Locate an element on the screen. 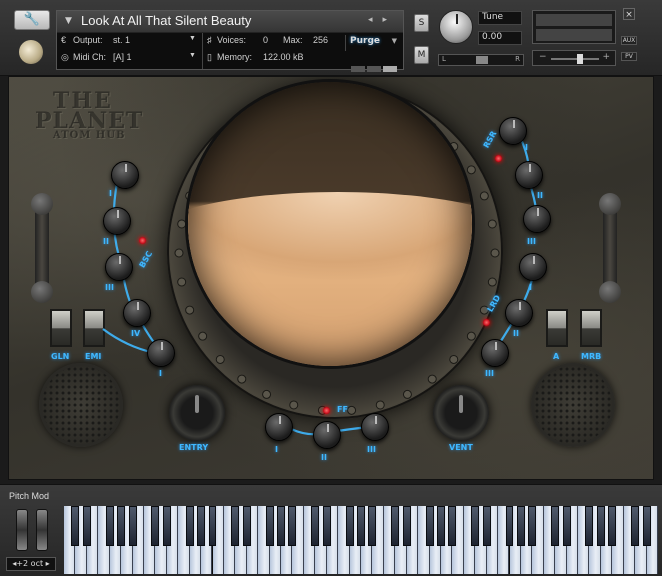  mod-wheel is located at coordinates (42, 530).